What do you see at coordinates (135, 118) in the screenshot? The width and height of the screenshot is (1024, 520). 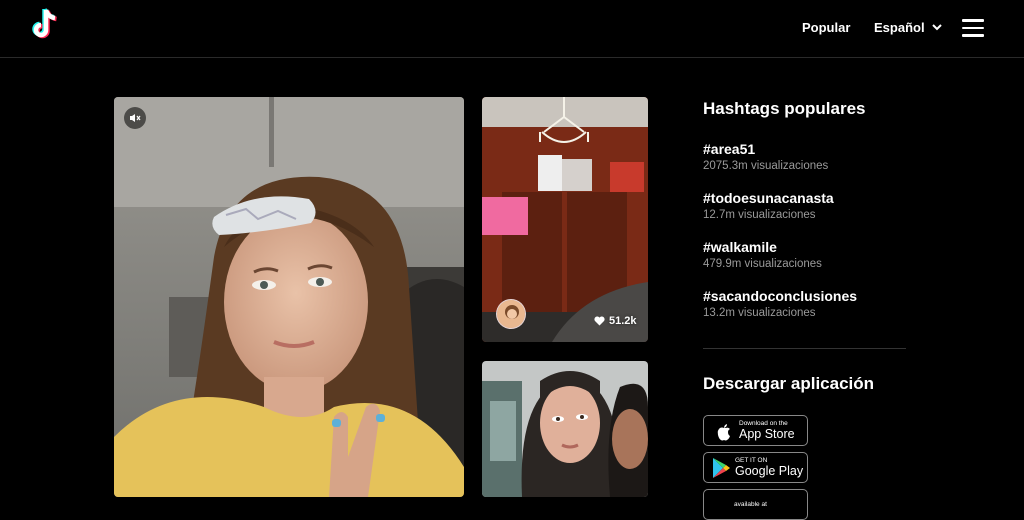 I see `muted-speaker-icon` at bounding box center [135, 118].